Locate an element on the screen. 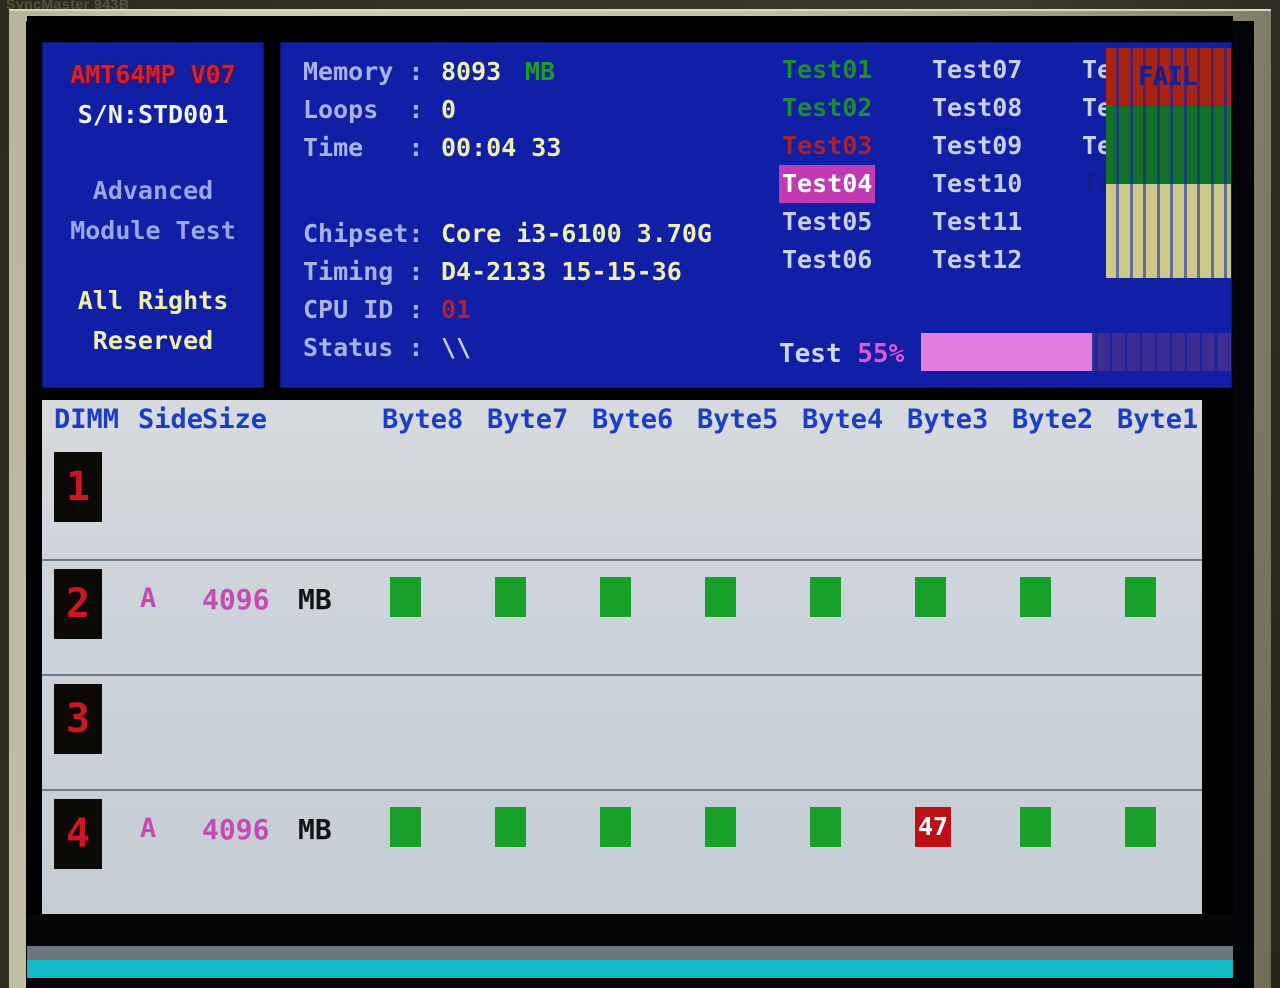 This screenshot has height=988, width=1280. column-header-byte3: Byte3 is located at coordinates (948, 419).